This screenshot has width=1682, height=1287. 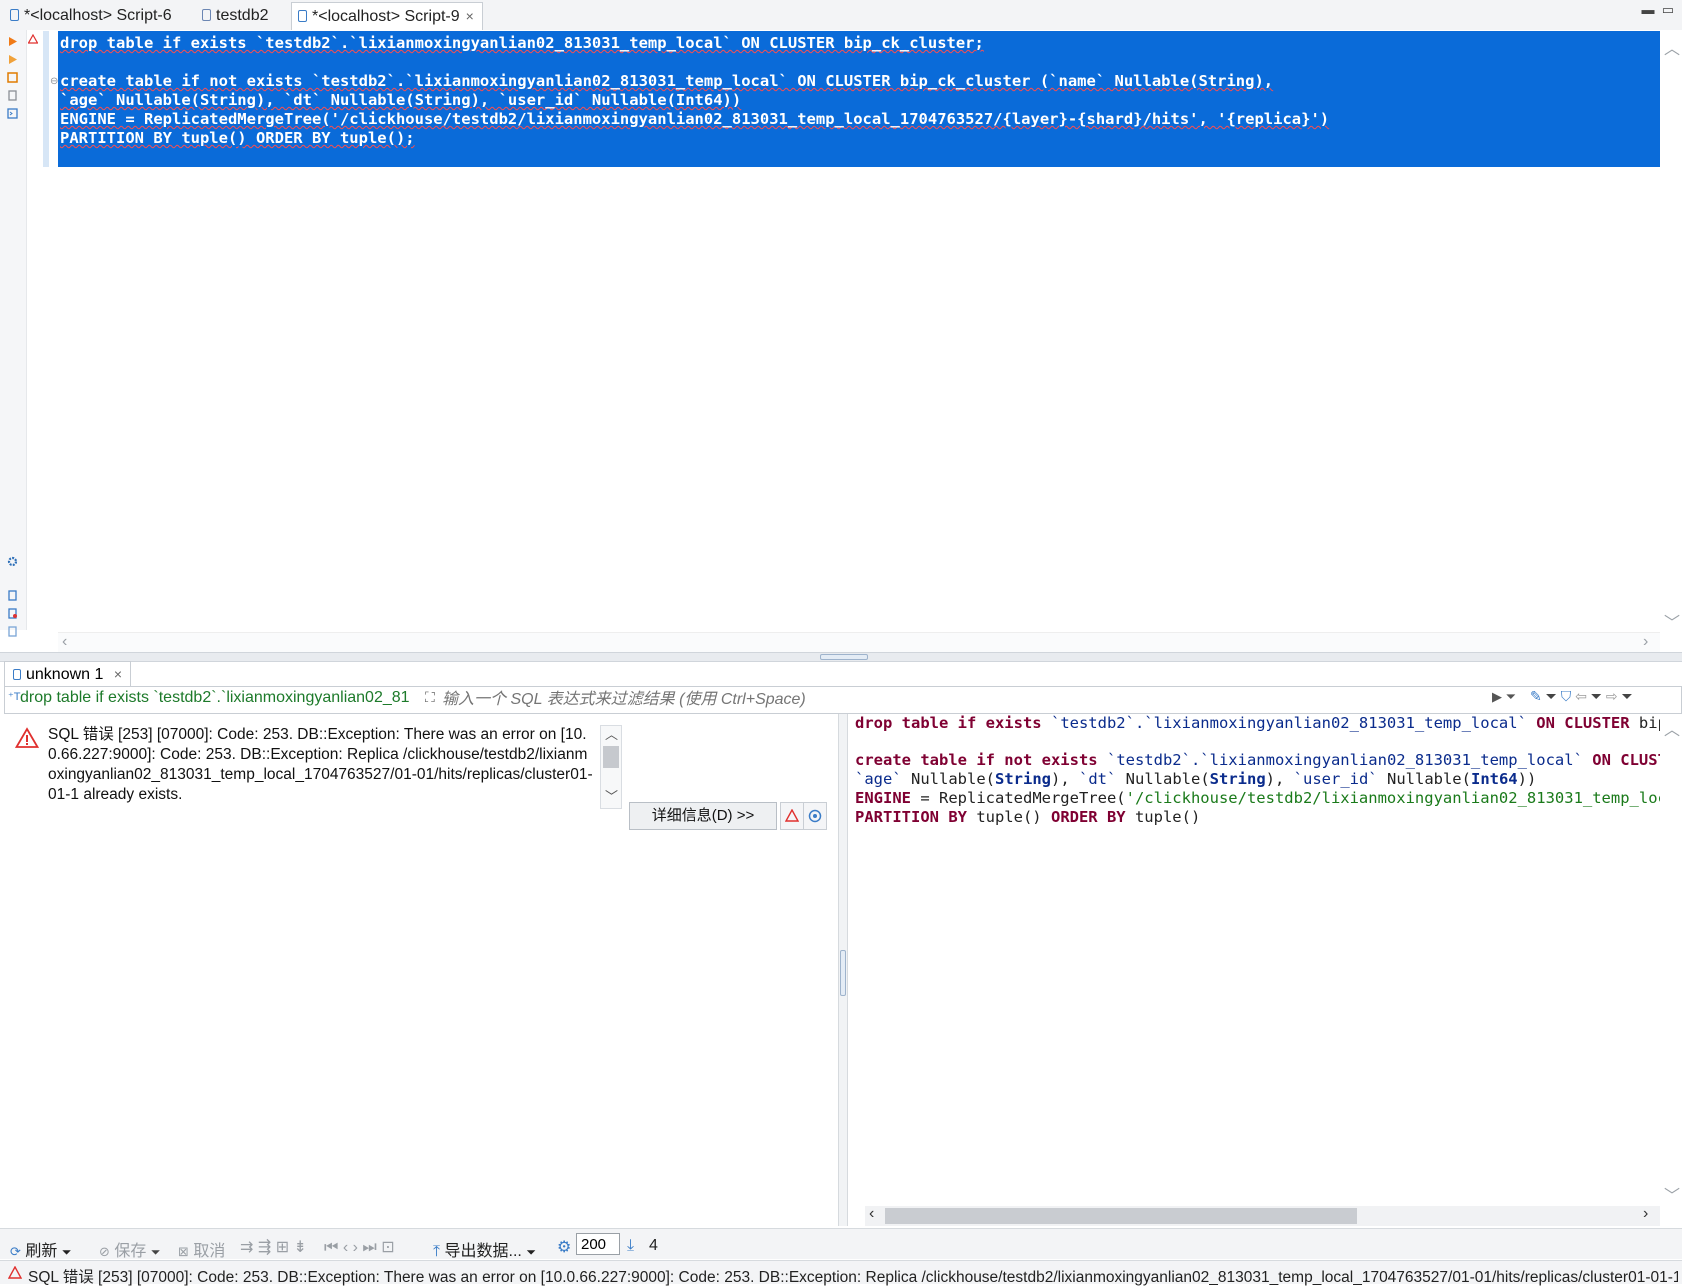 I want to click on gear-icon, so click(x=12, y=561).